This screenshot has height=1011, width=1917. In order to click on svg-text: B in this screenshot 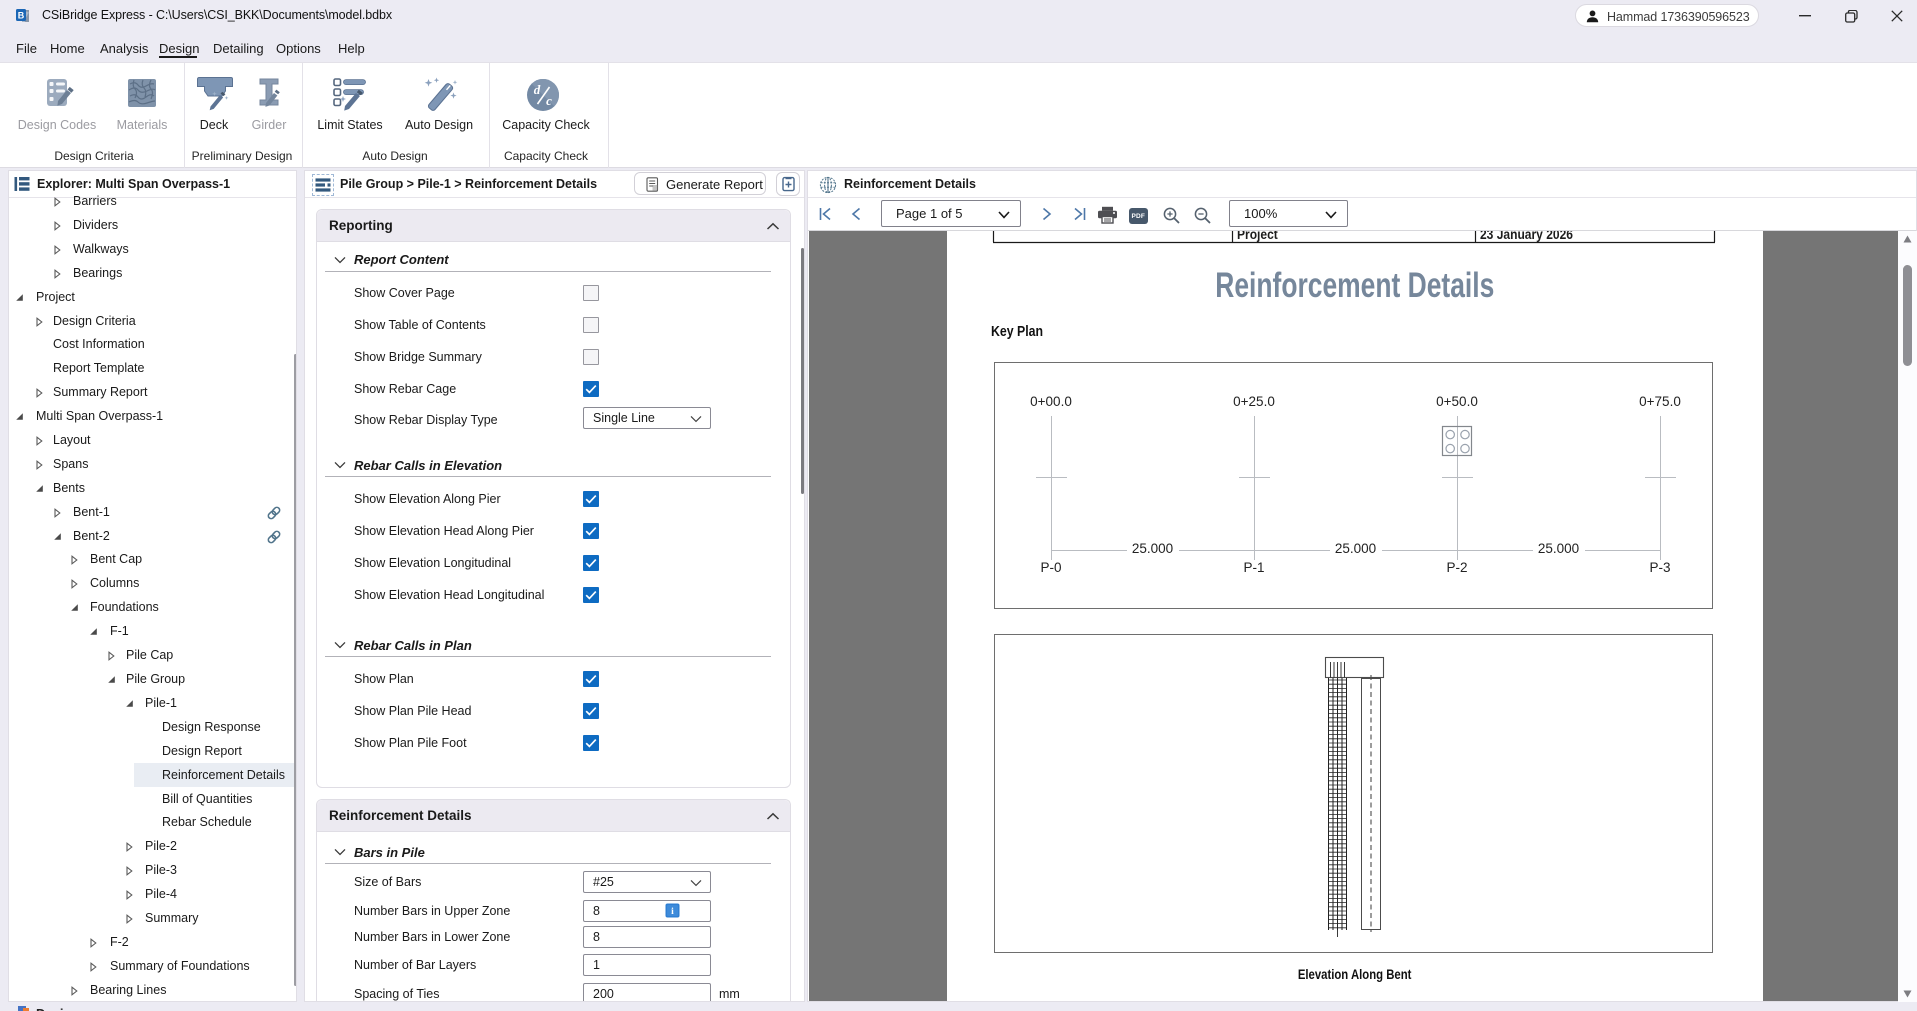, I will do `click(21, 16)`.